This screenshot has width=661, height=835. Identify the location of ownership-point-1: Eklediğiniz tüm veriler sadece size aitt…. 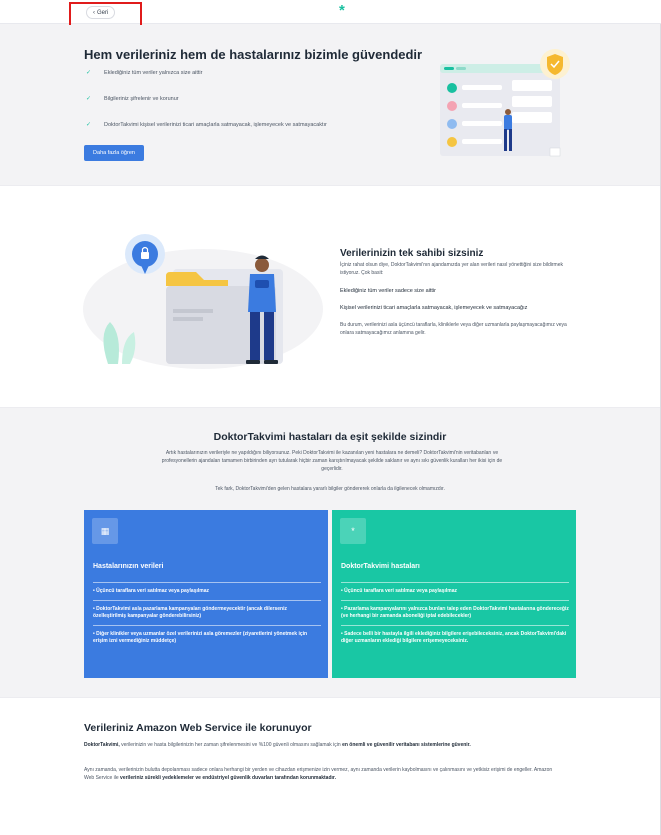
(388, 291).